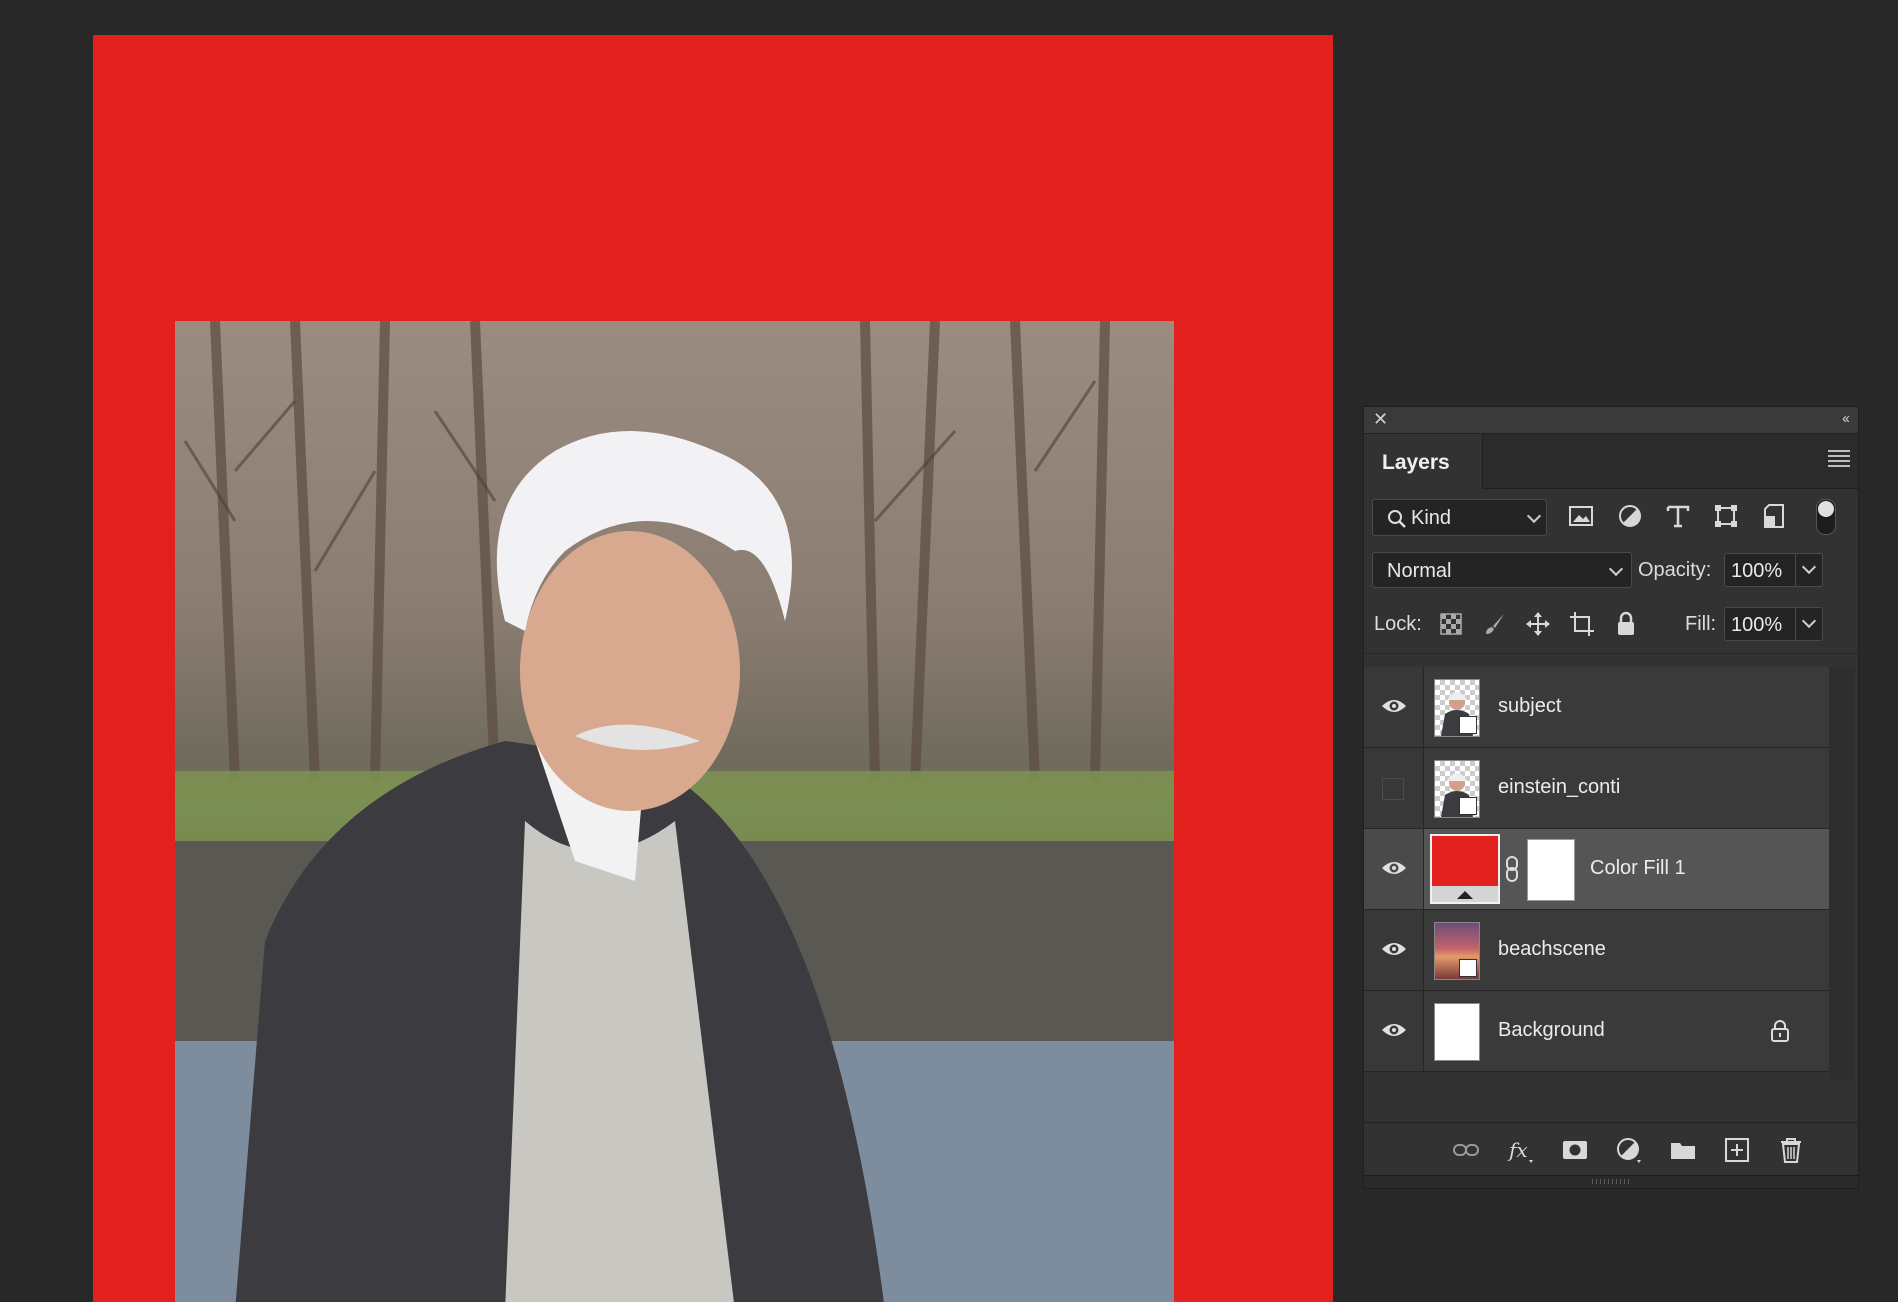  I want to click on layer-name: Color Fill 1, so click(1638, 868).